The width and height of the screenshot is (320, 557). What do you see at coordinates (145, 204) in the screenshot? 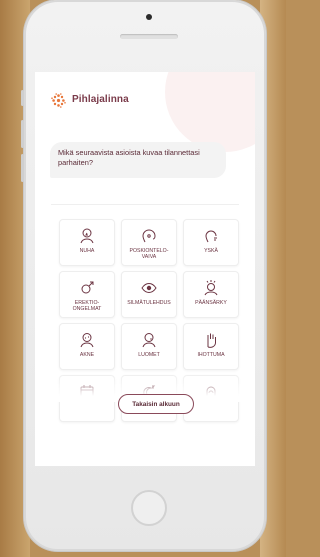
I see `divider` at bounding box center [145, 204].